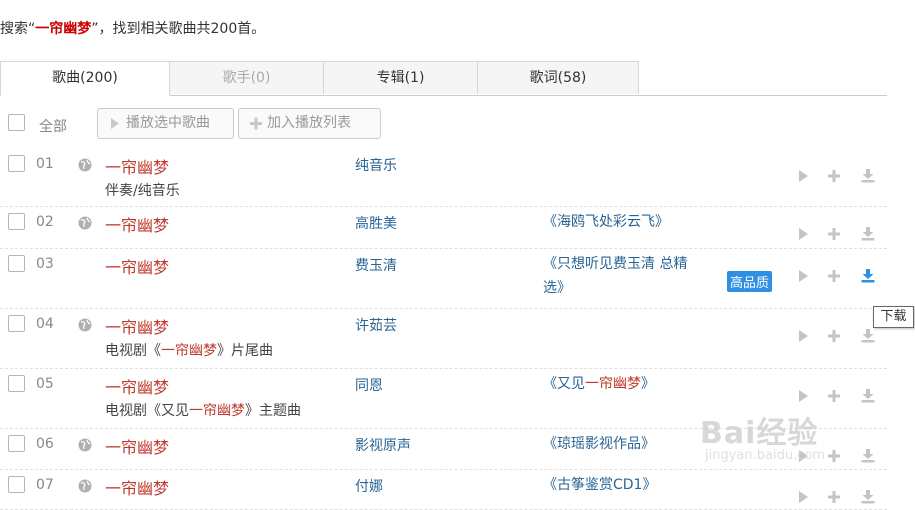  I want to click on album-link: 《只想听见费玉清 总精选》, so click(625, 276).